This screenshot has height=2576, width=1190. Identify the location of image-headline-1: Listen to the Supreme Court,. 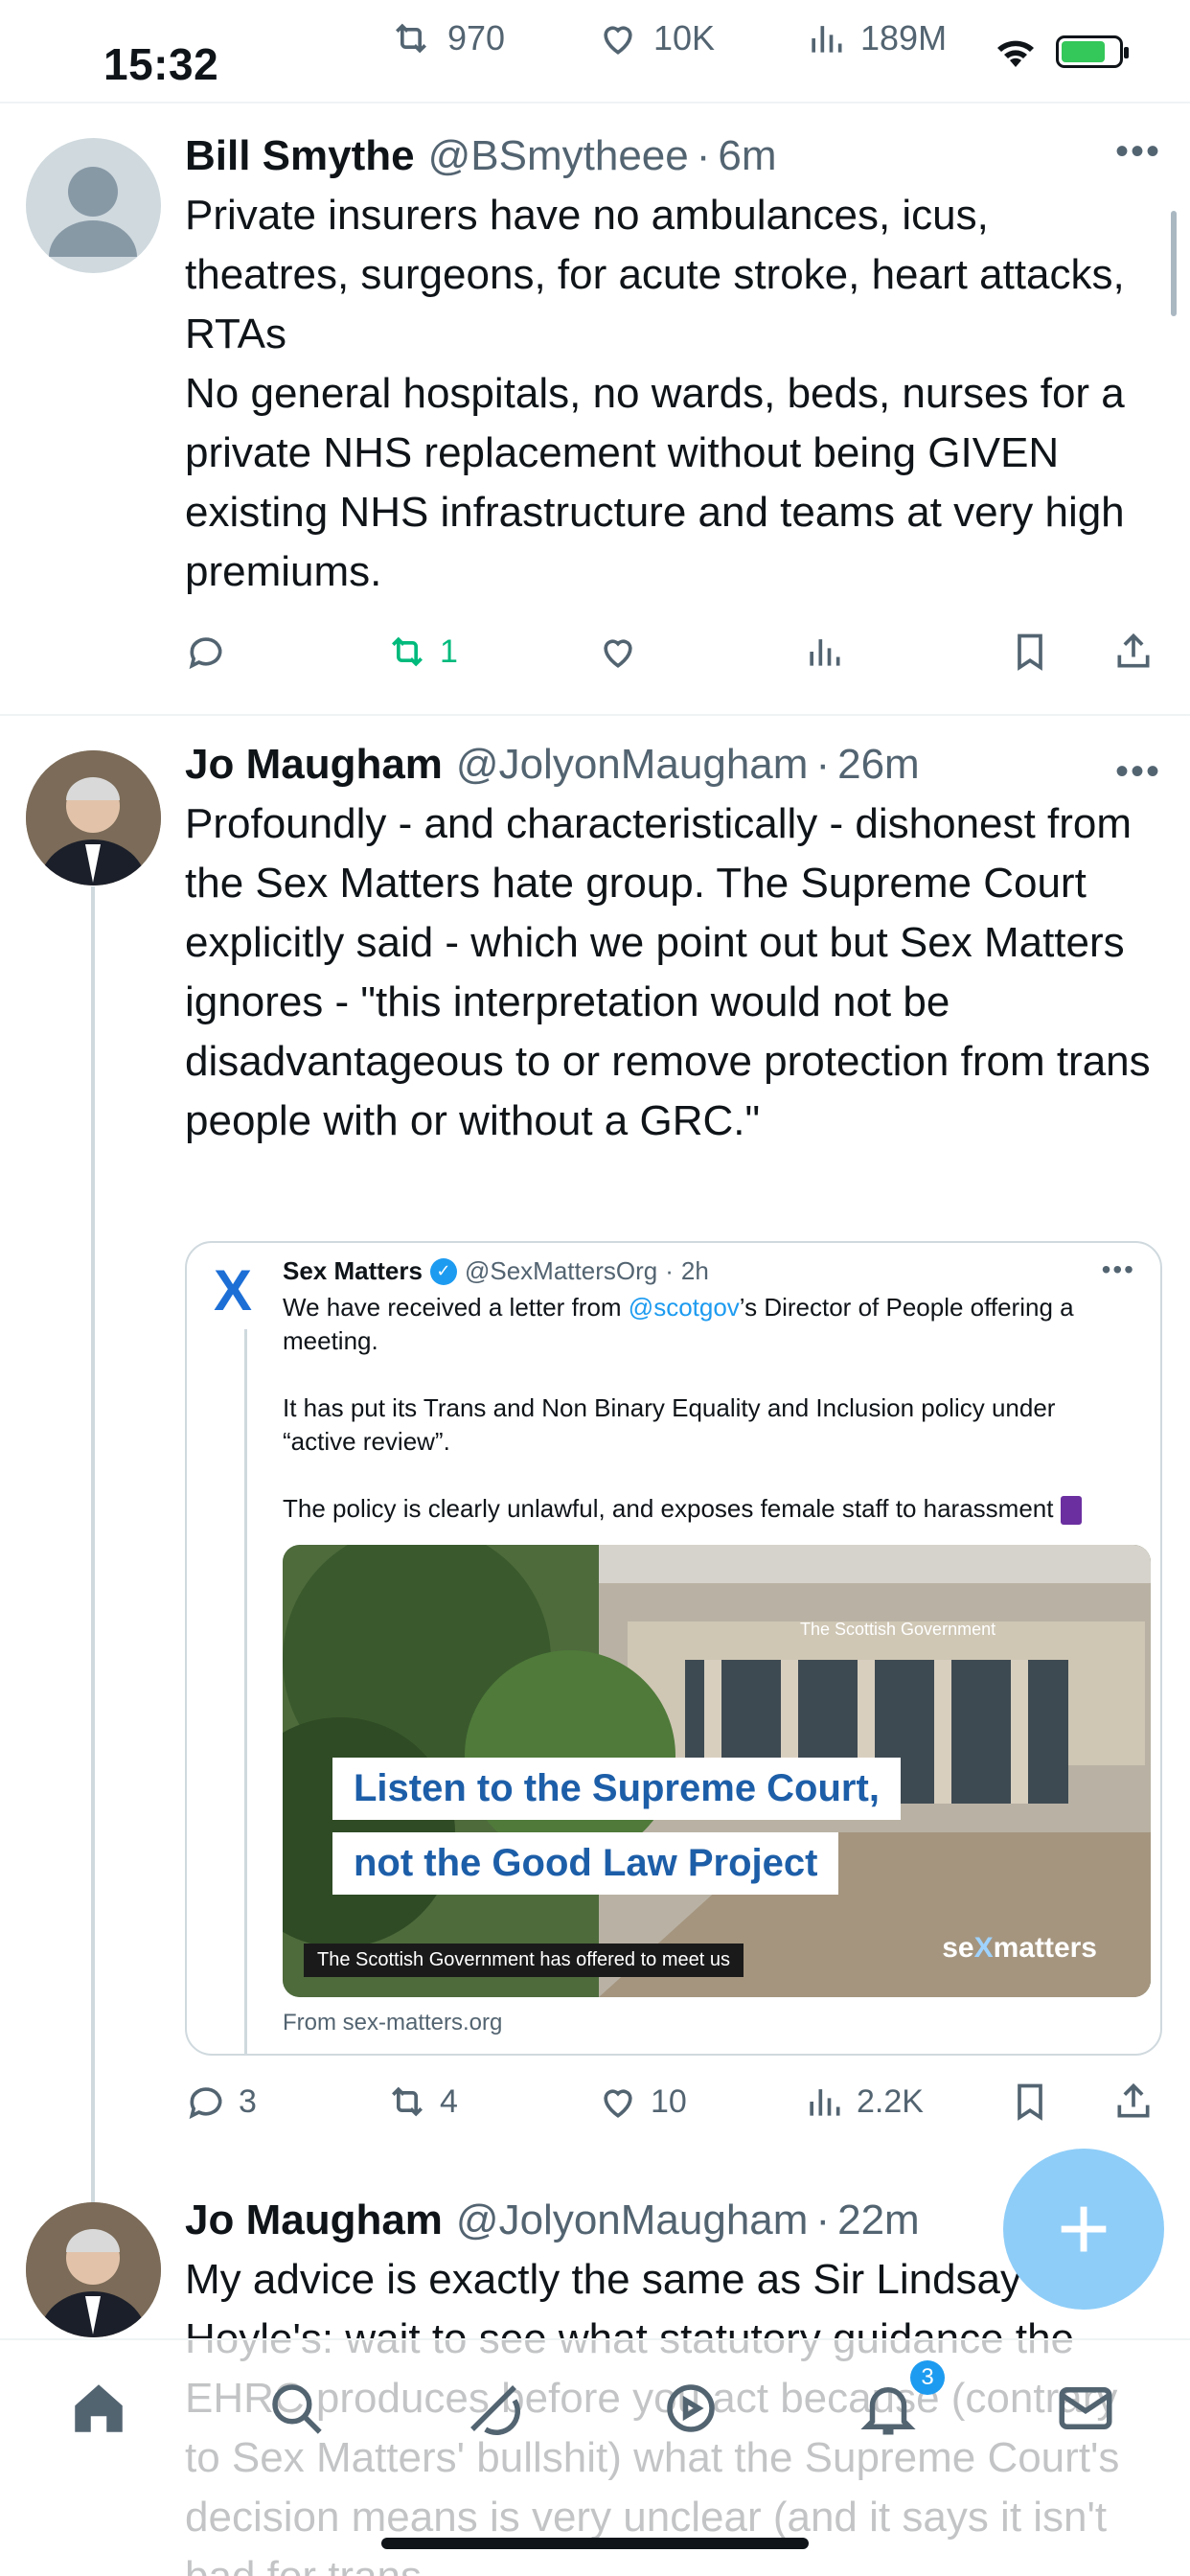
(617, 1789).